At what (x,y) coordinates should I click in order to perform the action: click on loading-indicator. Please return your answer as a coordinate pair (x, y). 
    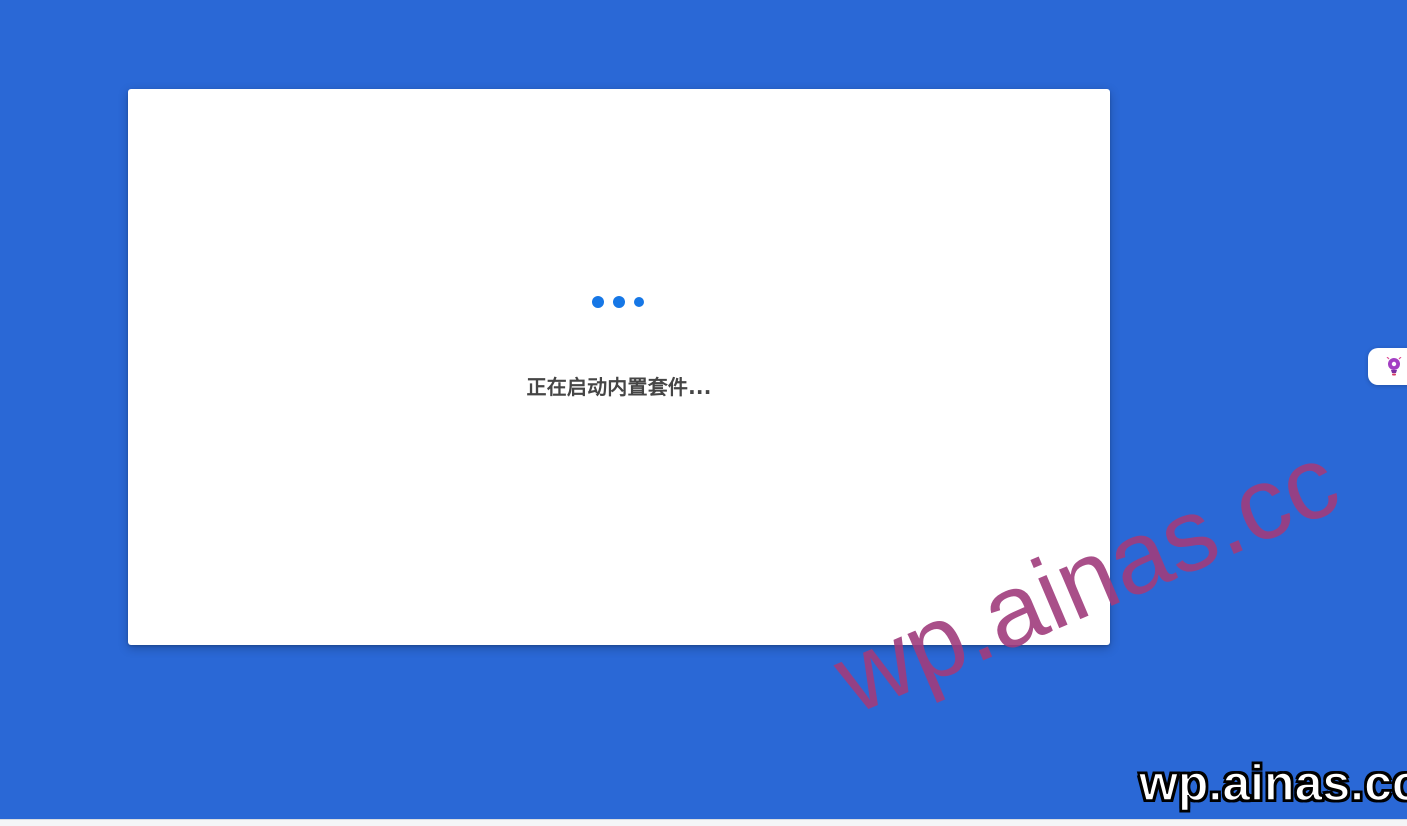
    Looking at the image, I should click on (619, 302).